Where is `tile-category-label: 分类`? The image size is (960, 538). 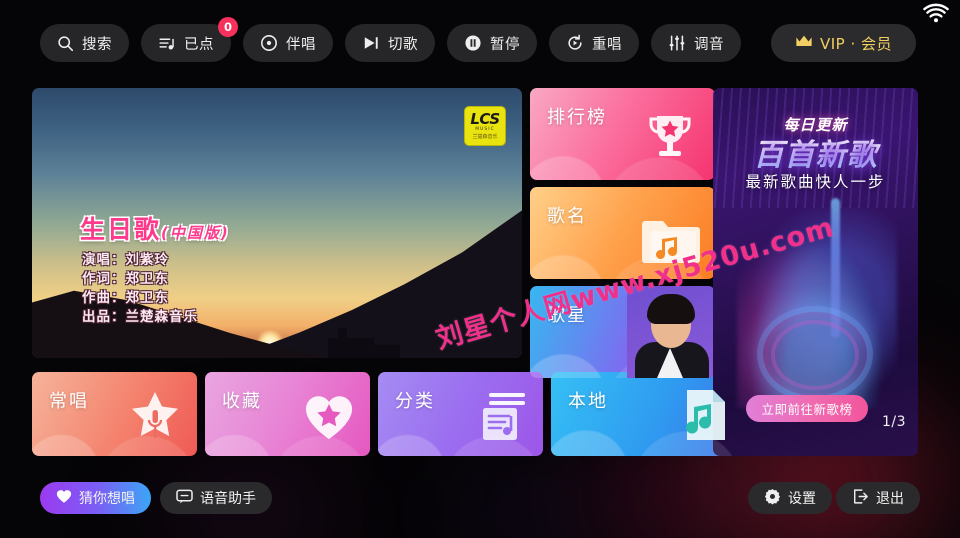 tile-category-label: 分类 is located at coordinates (415, 401).